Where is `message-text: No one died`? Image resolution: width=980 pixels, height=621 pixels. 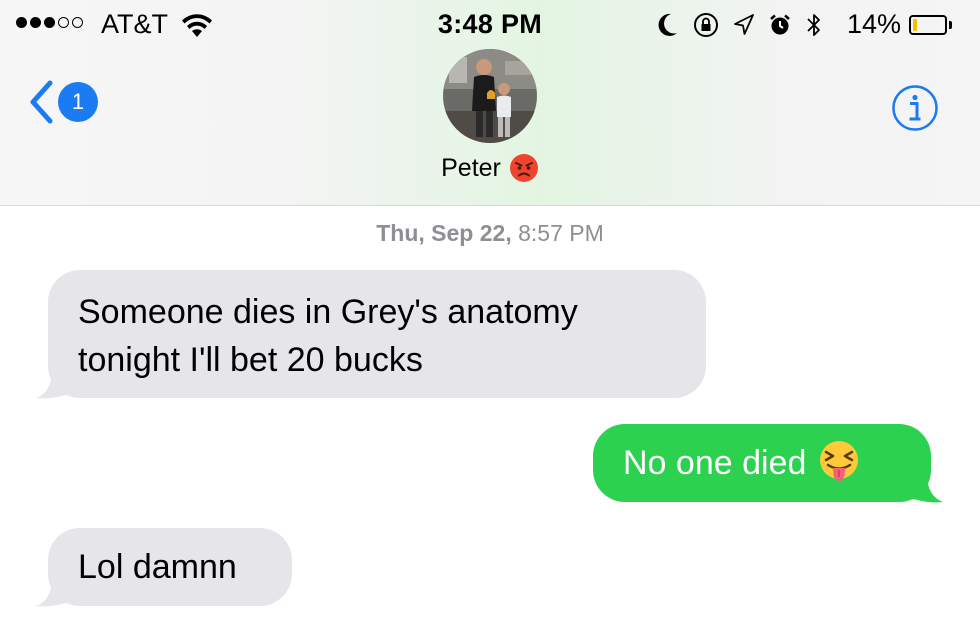
message-text: No one died is located at coordinates (715, 463).